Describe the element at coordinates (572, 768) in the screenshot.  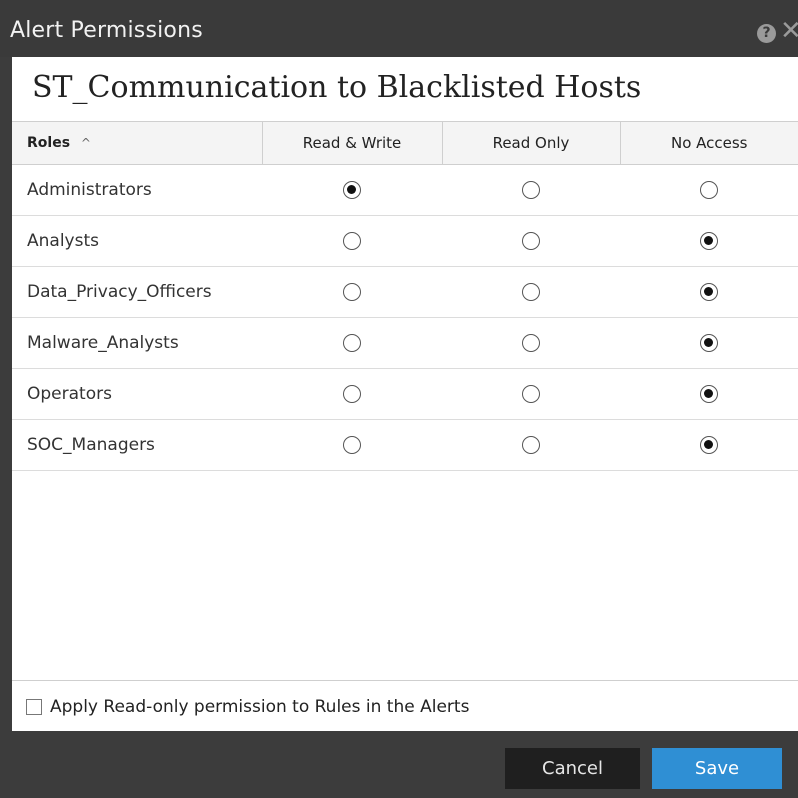
I see `cancel-button: Cancel` at that location.